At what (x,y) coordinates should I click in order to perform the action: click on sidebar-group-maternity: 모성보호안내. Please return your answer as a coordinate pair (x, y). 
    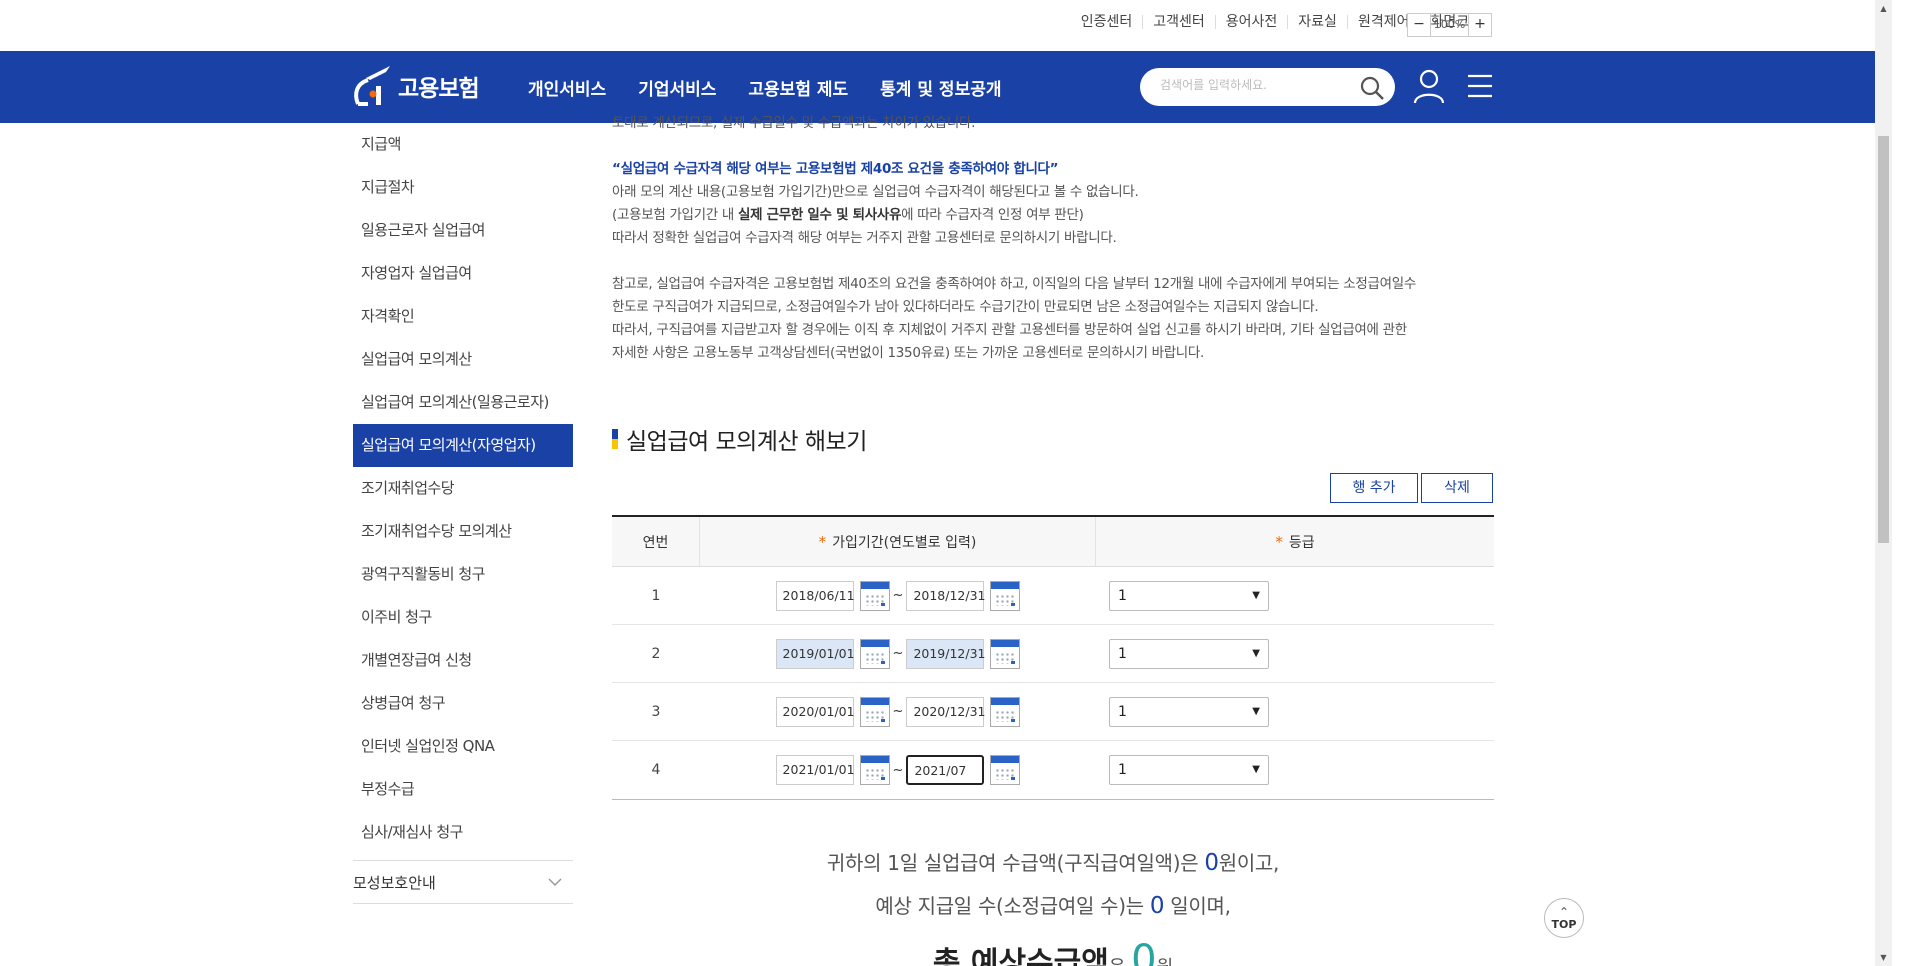
    Looking at the image, I should click on (463, 882).